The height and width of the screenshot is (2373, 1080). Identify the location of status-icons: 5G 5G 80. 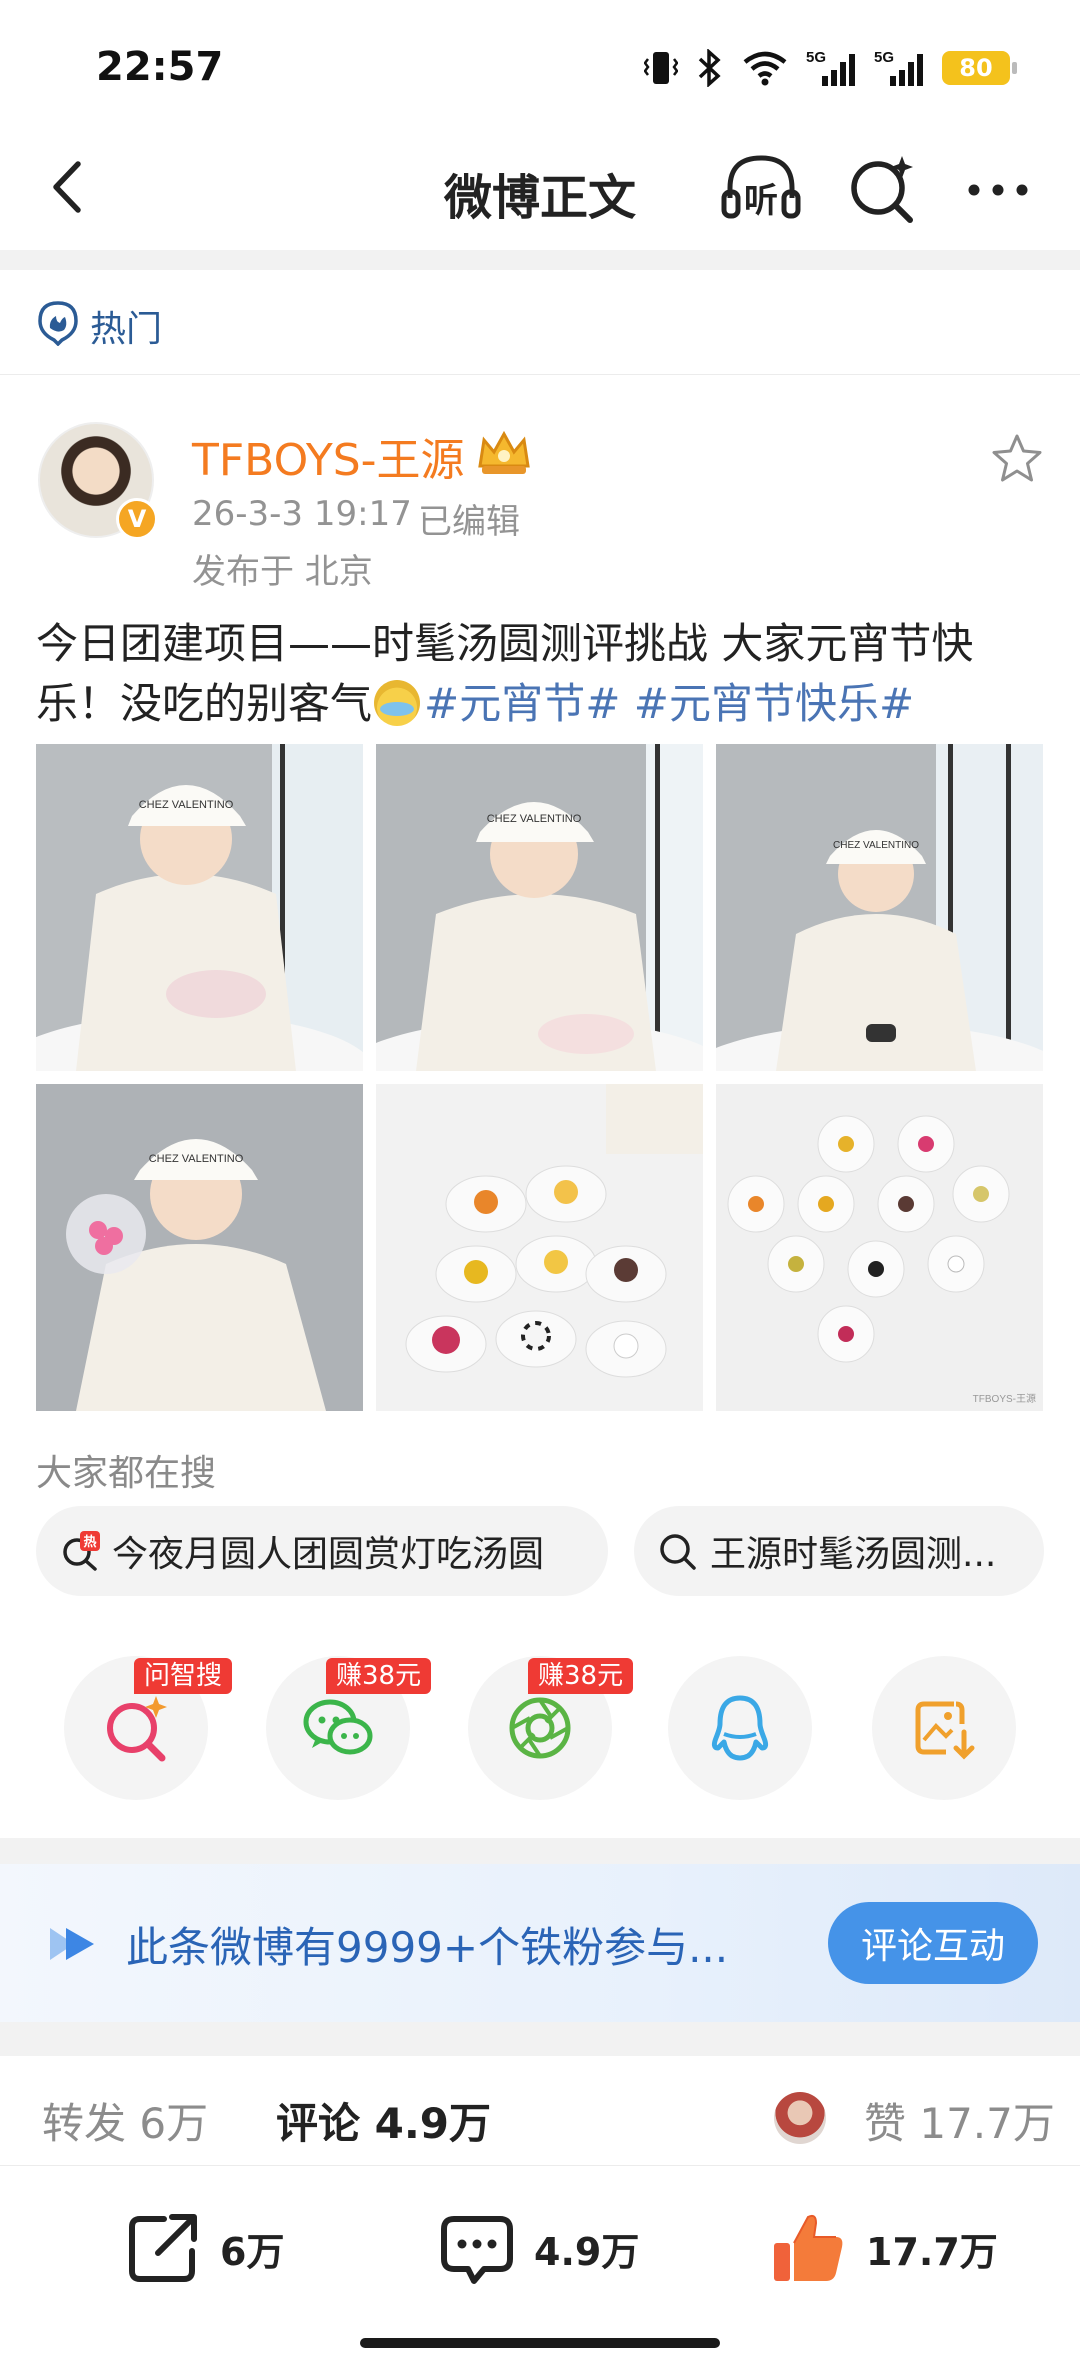
(830, 68).